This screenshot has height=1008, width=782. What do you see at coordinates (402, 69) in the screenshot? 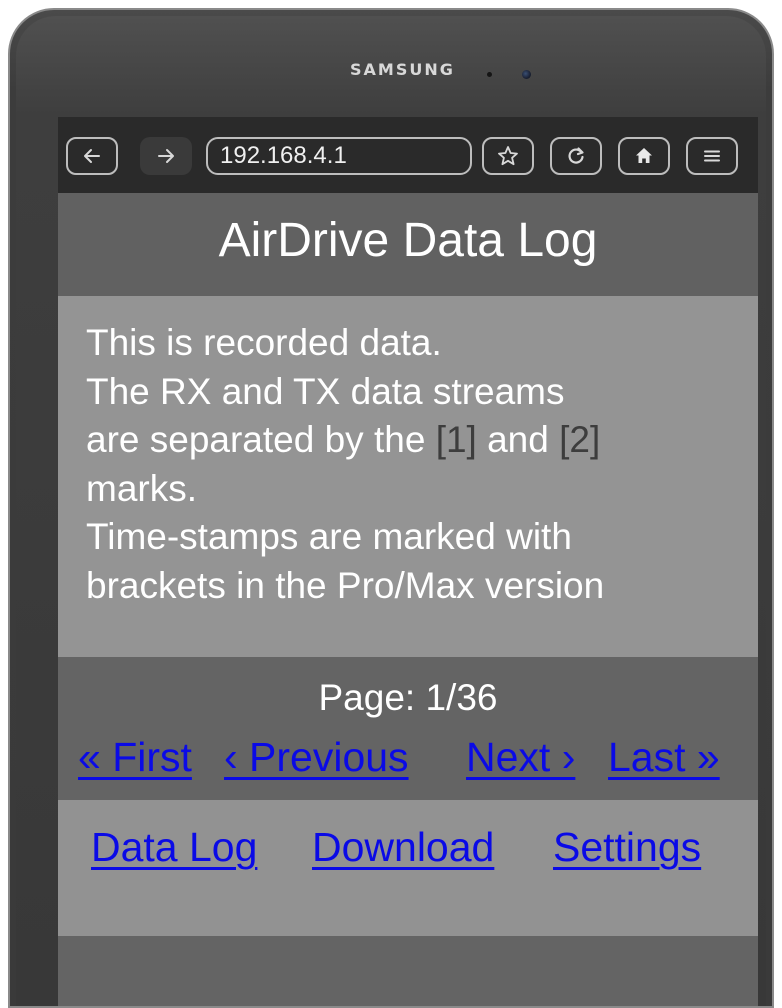
I see `brand-logo: SAMSUNG` at bounding box center [402, 69].